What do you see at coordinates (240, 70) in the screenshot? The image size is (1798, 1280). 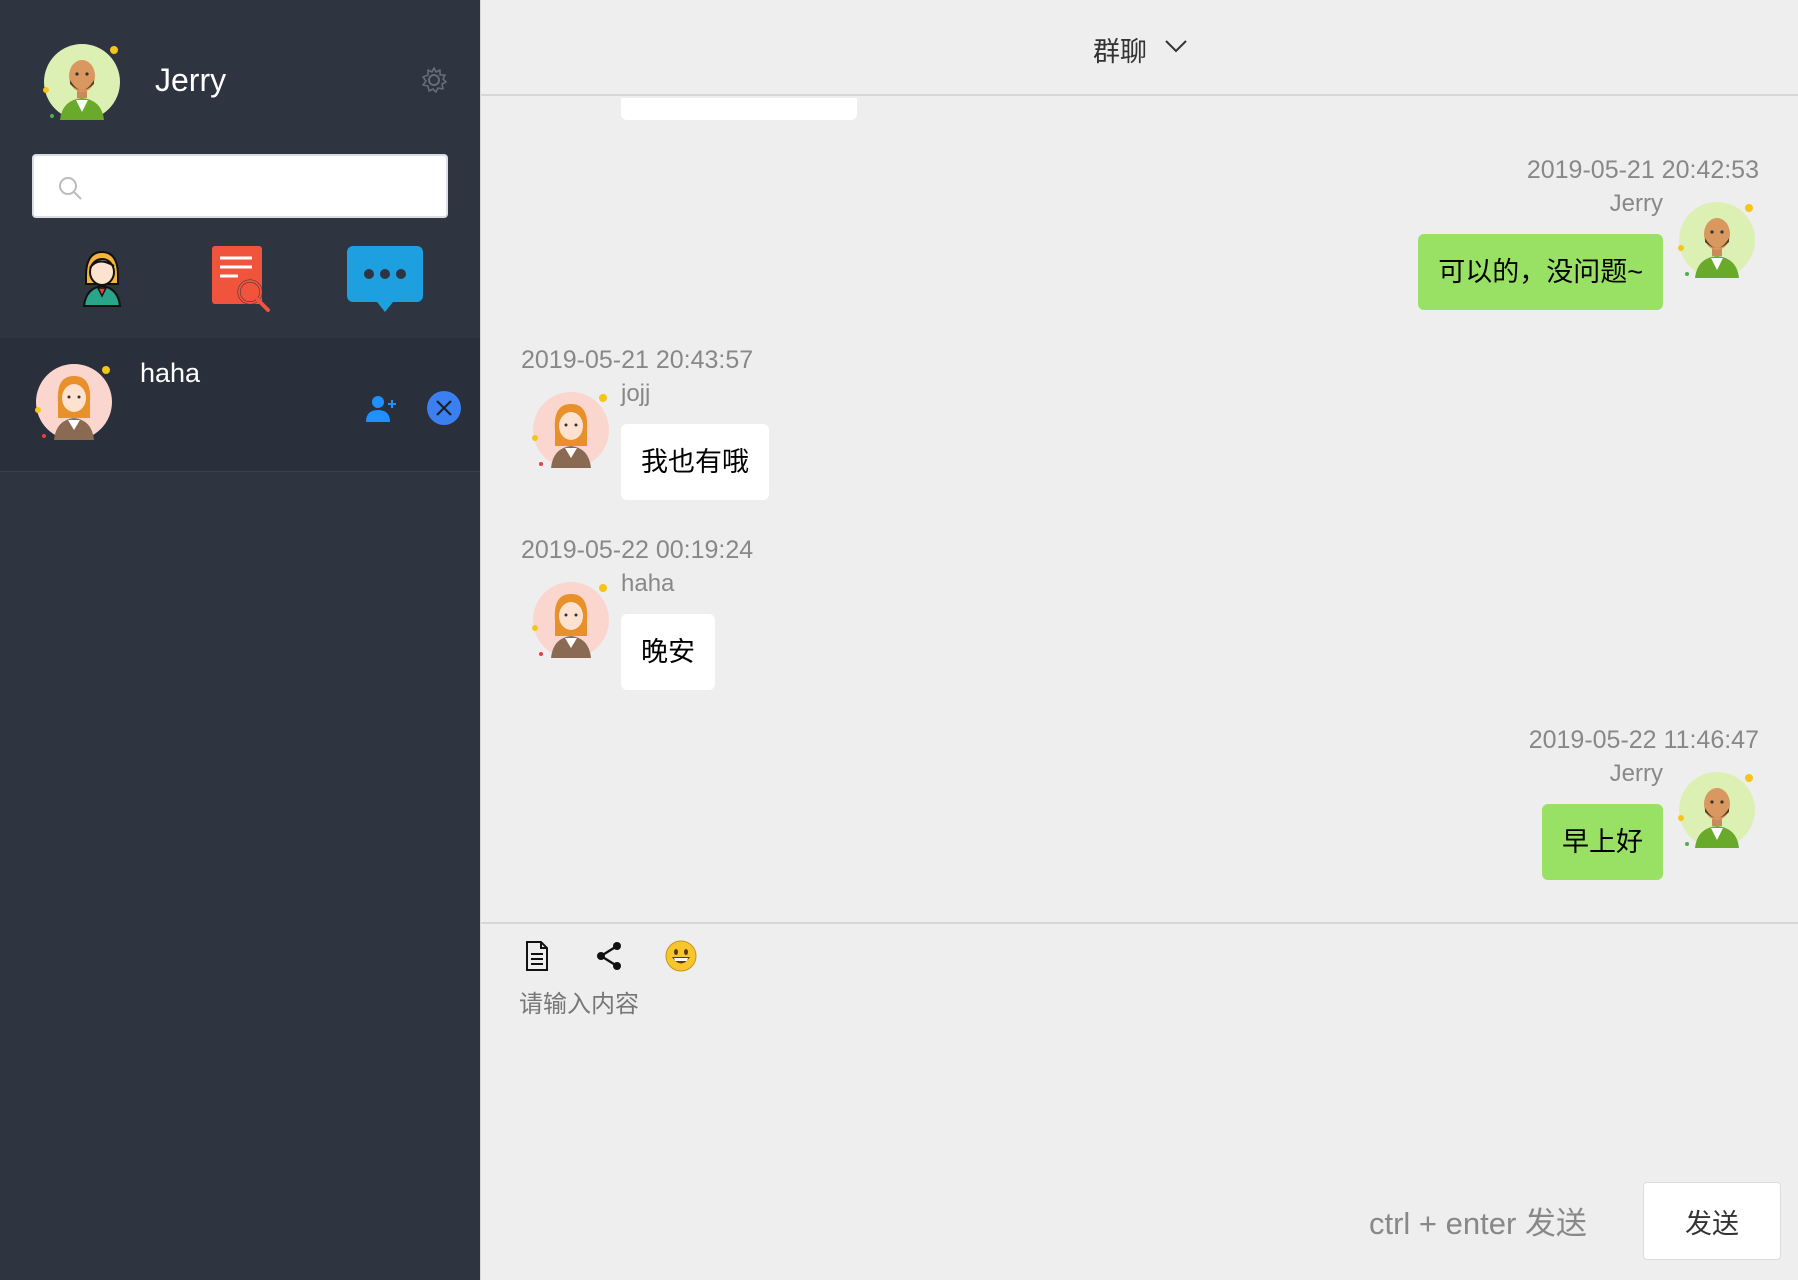 I see `profile-header: Jerry` at bounding box center [240, 70].